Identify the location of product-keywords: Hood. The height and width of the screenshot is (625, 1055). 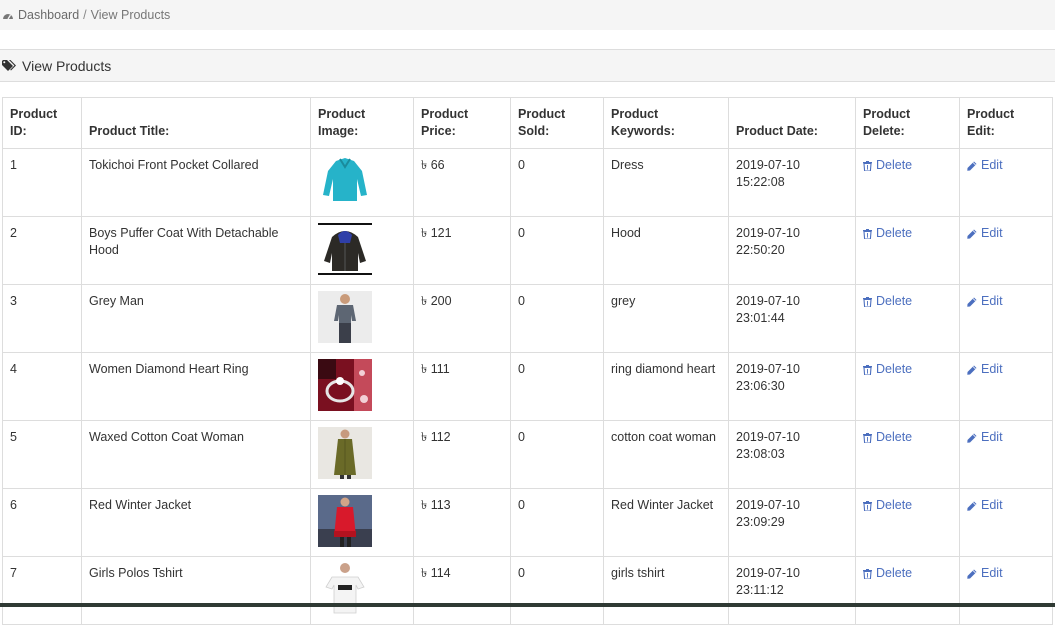
(666, 250).